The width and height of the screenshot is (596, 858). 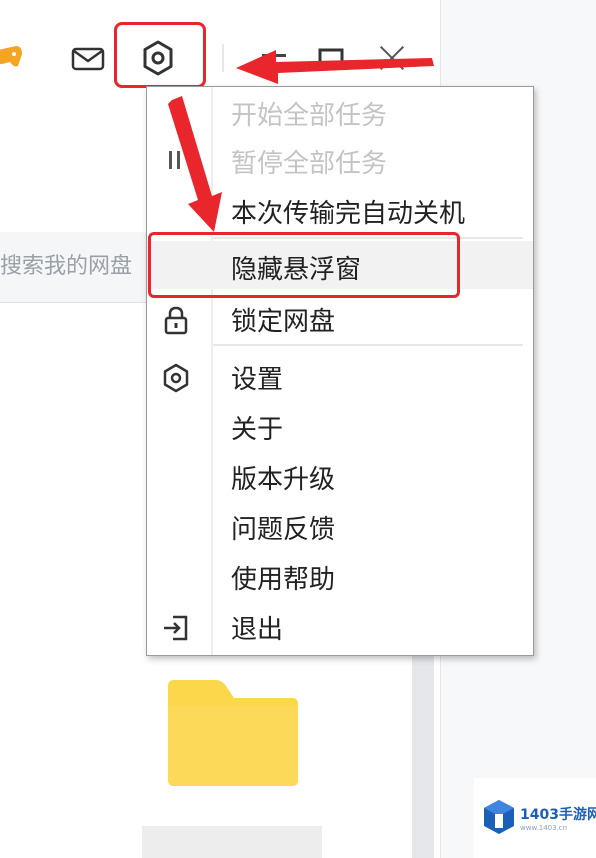 I want to click on menu-item-label: 使用帮助, so click(x=283, y=580).